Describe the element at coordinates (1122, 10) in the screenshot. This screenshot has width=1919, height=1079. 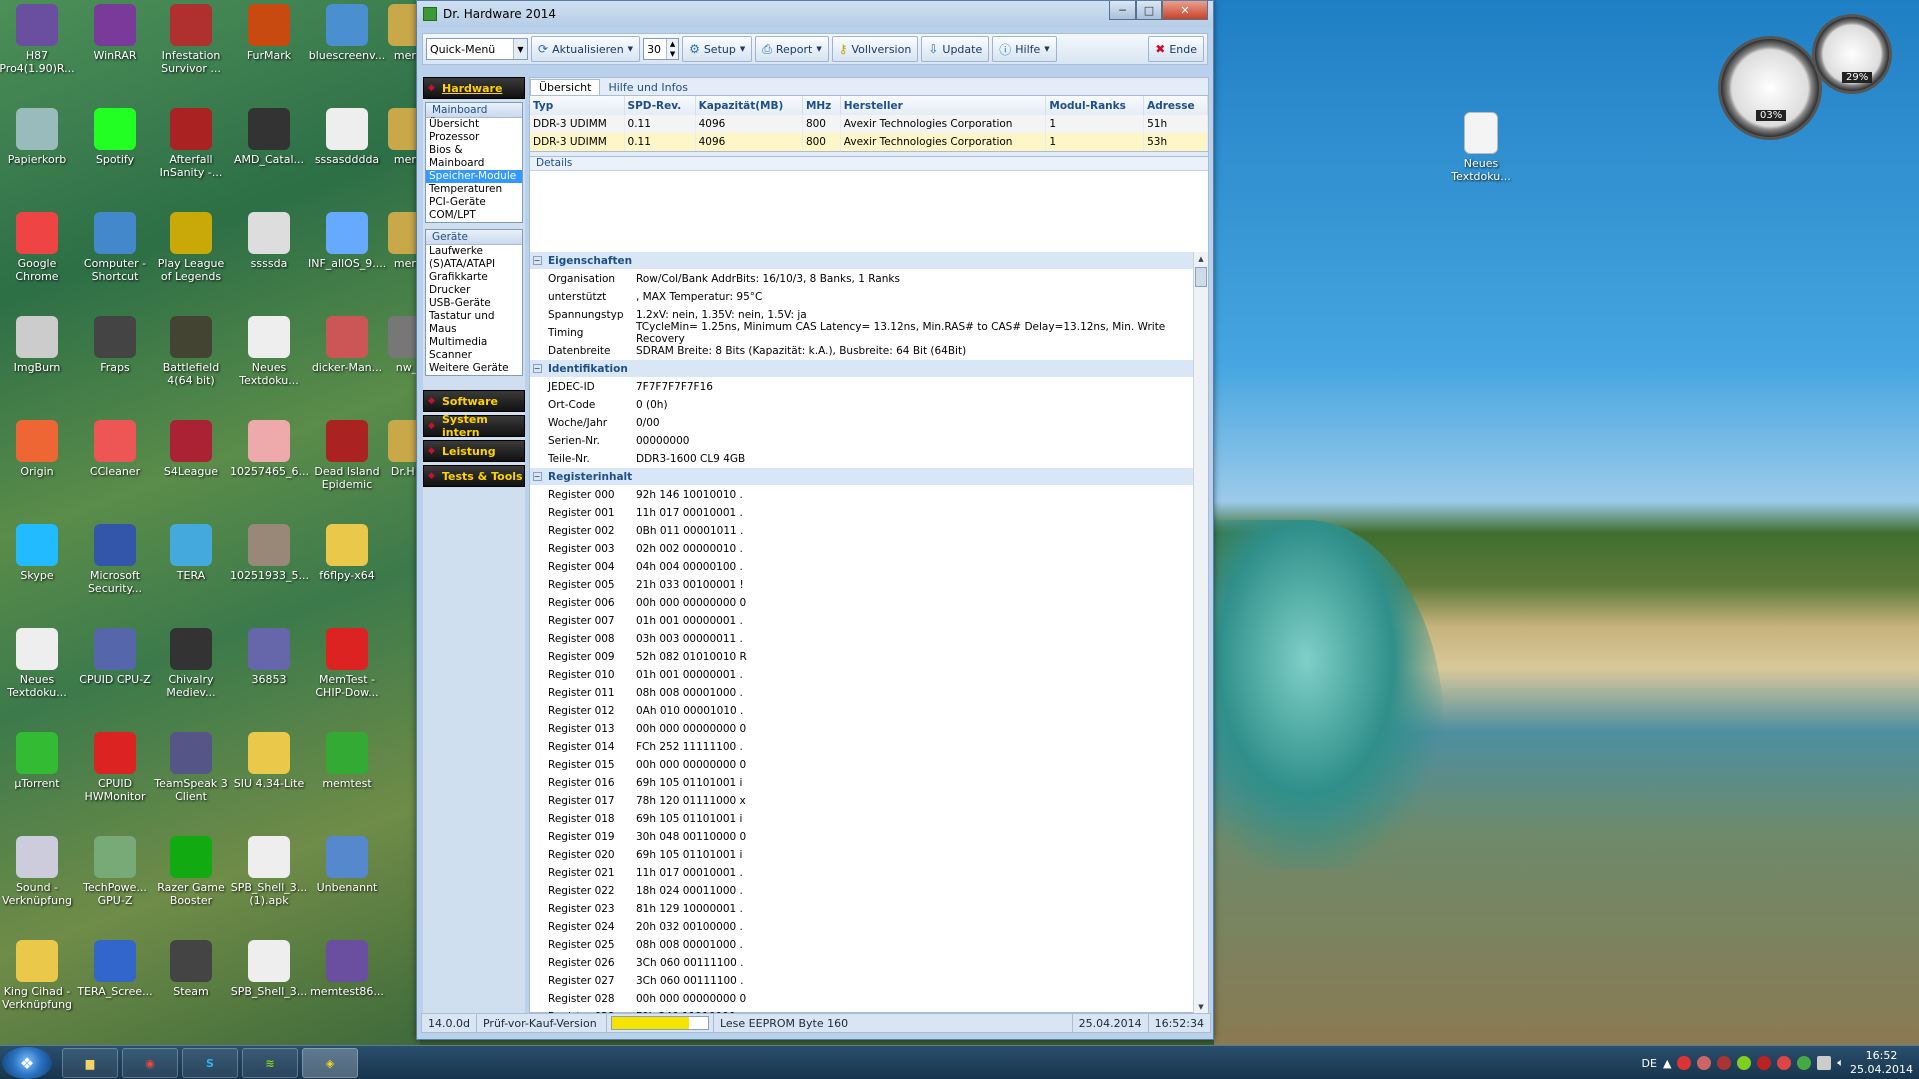
I see `minimize-button: ─` at that location.